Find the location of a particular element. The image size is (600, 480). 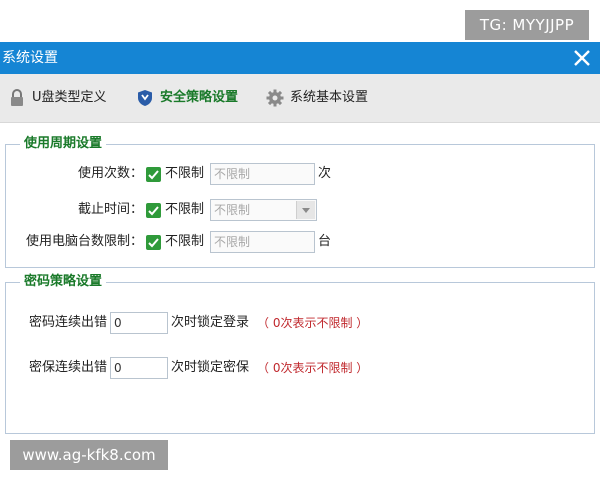

usage-period-title: 使用周期设置 is located at coordinates (63, 144).